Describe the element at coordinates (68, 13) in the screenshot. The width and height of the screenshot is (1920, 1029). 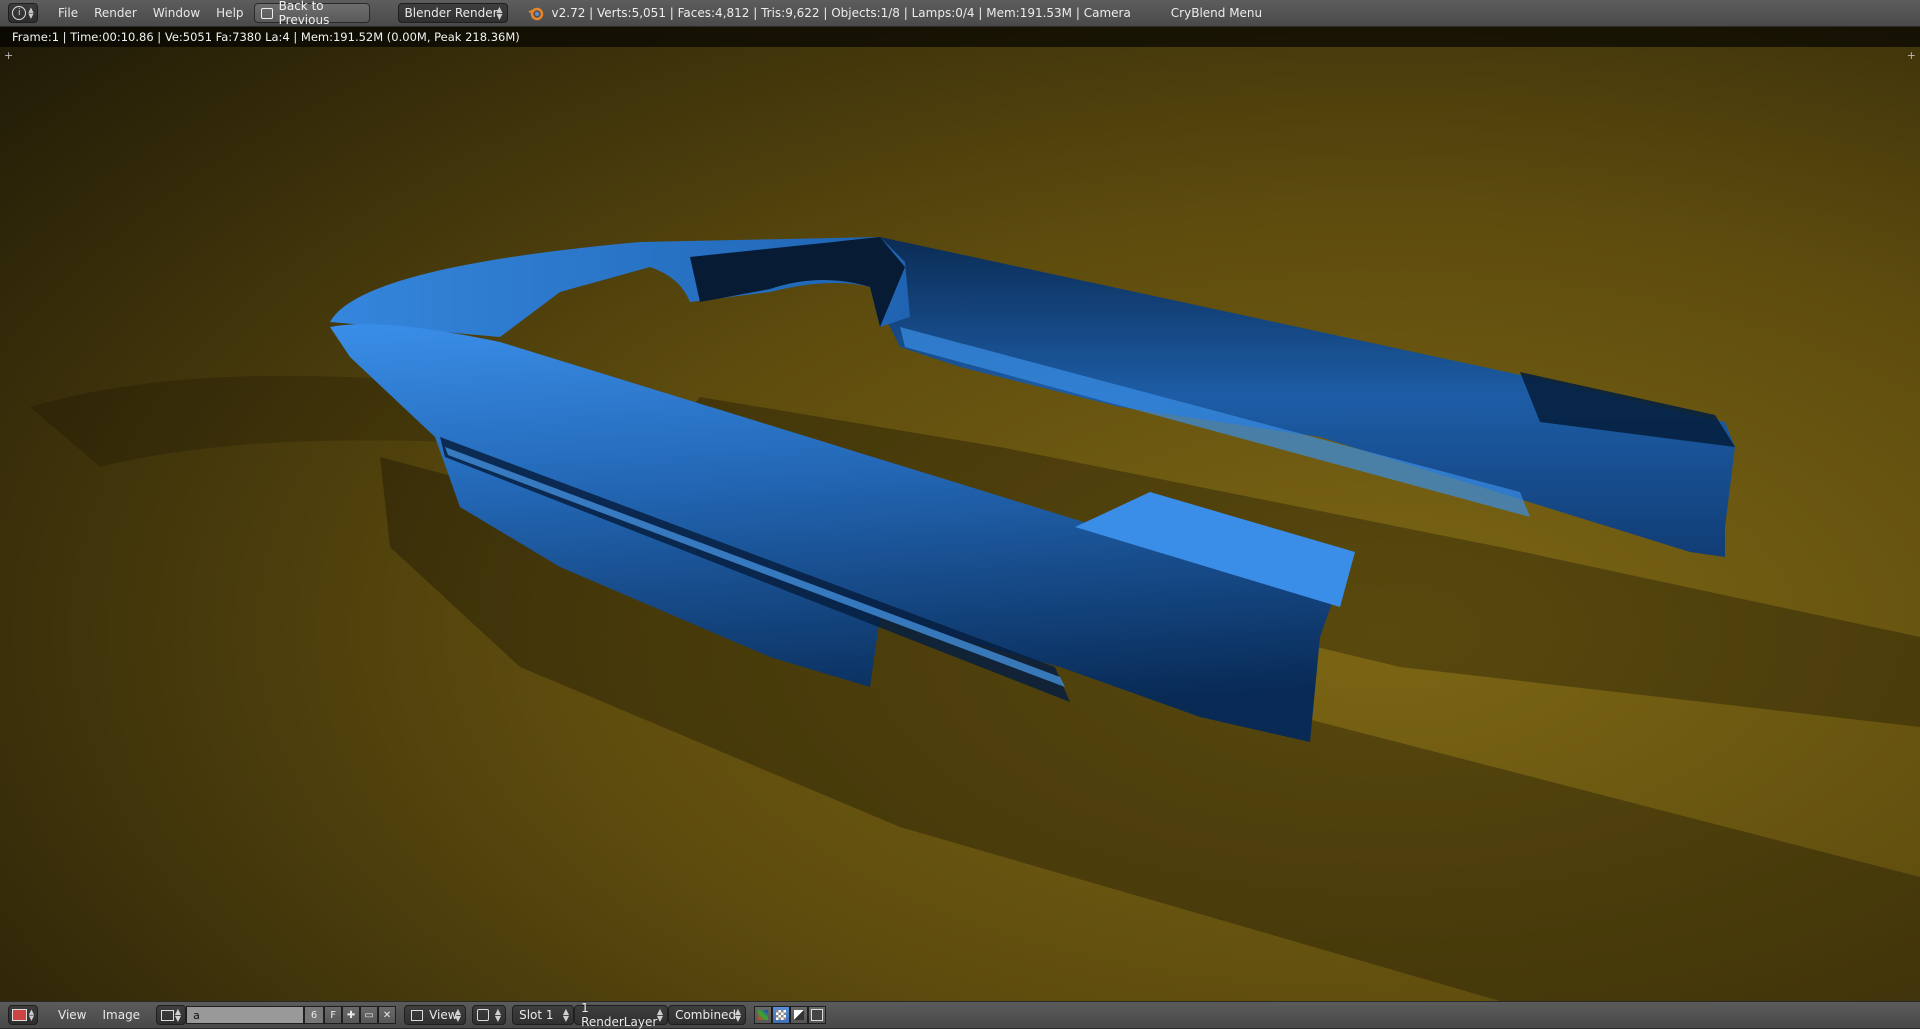
I see `menu-file: File` at that location.